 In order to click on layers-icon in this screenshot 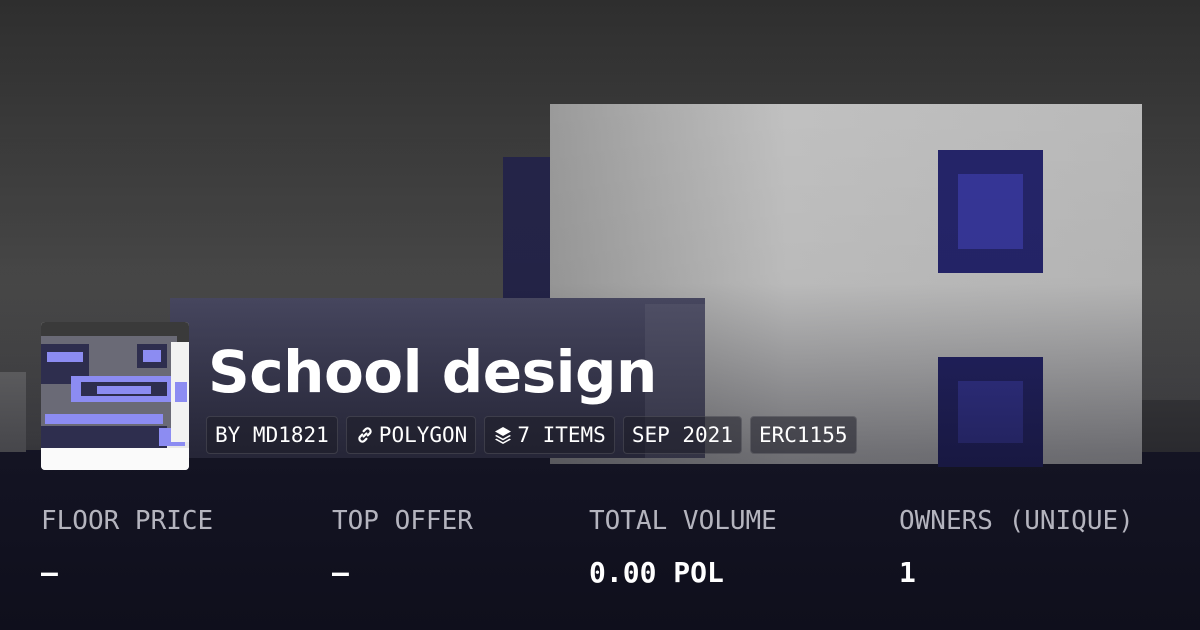, I will do `click(503, 435)`.